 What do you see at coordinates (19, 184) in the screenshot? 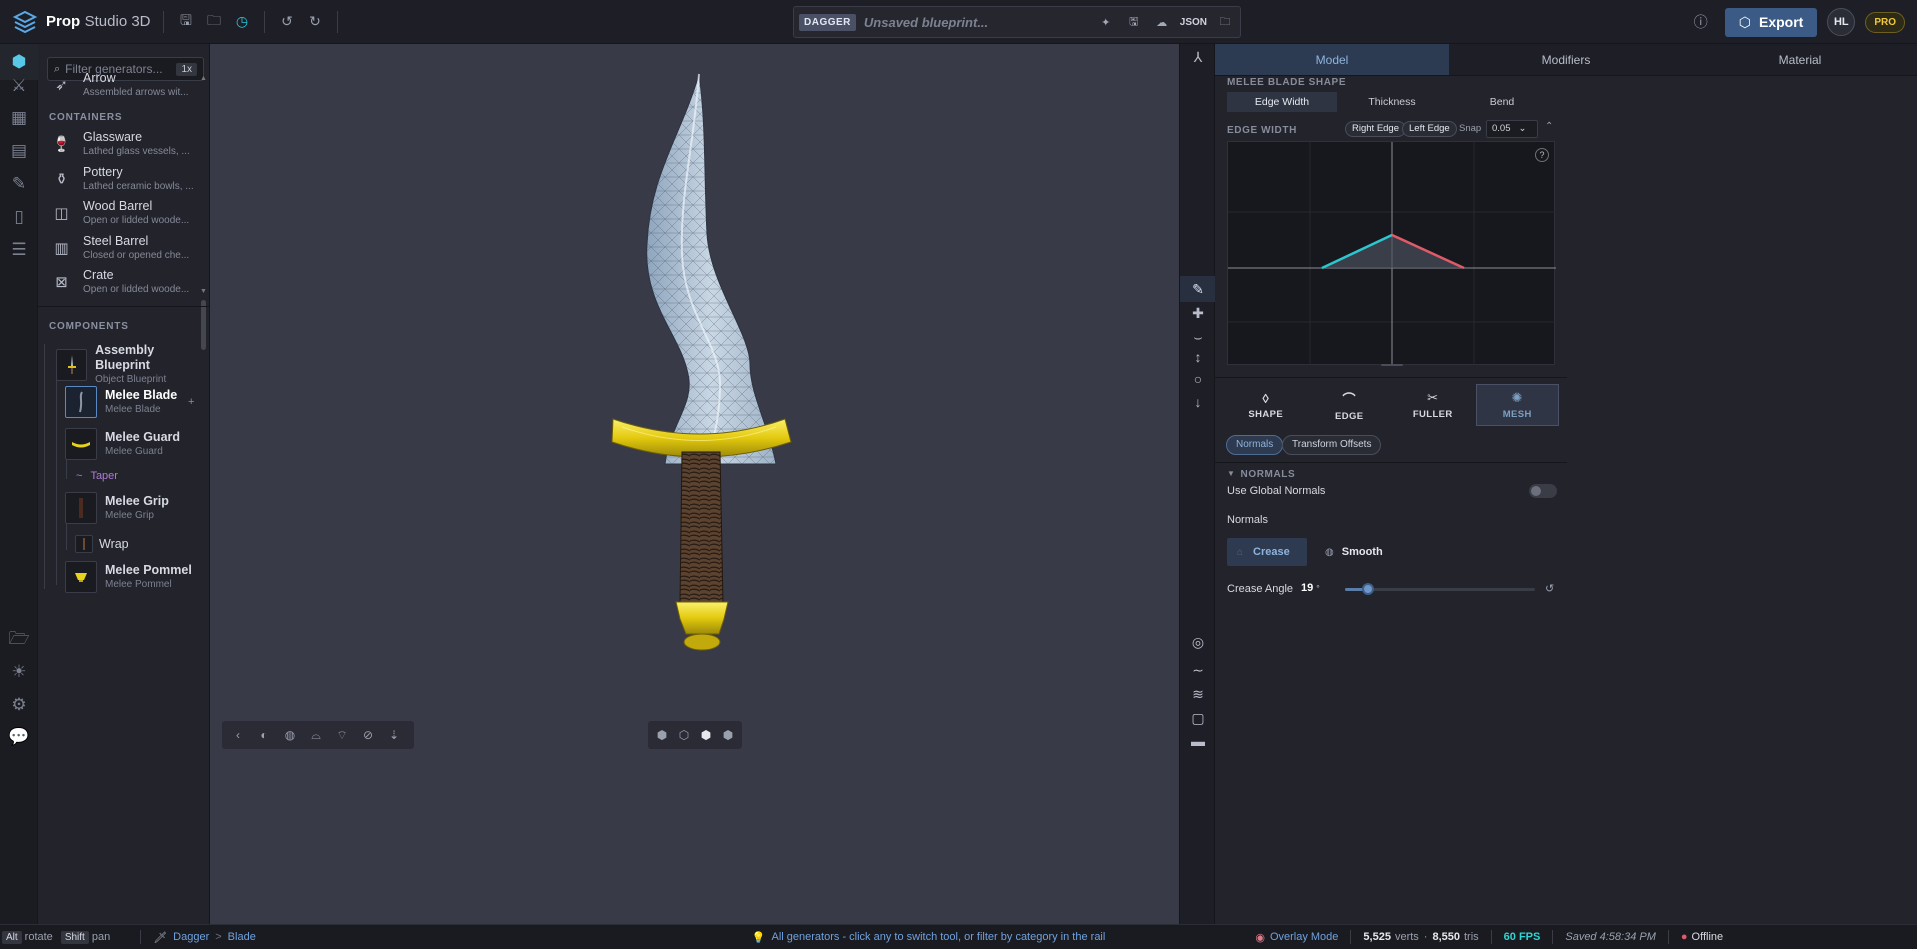
I see `pen-icon: ✎` at bounding box center [19, 184].